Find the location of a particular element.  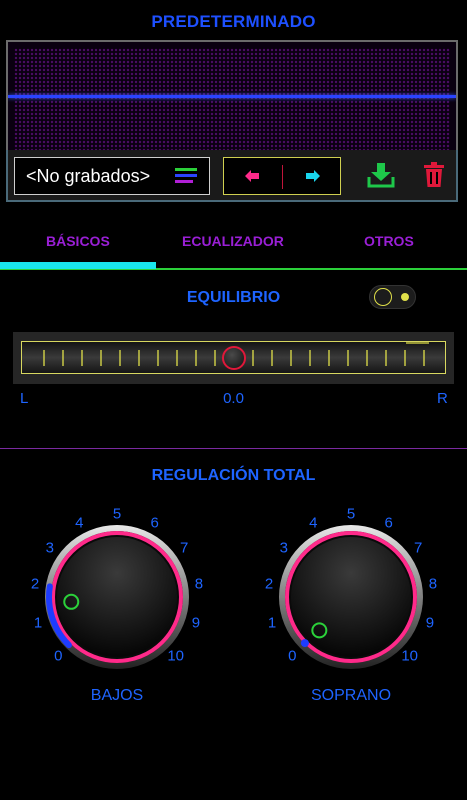

visualizer-wave is located at coordinates (232, 96).